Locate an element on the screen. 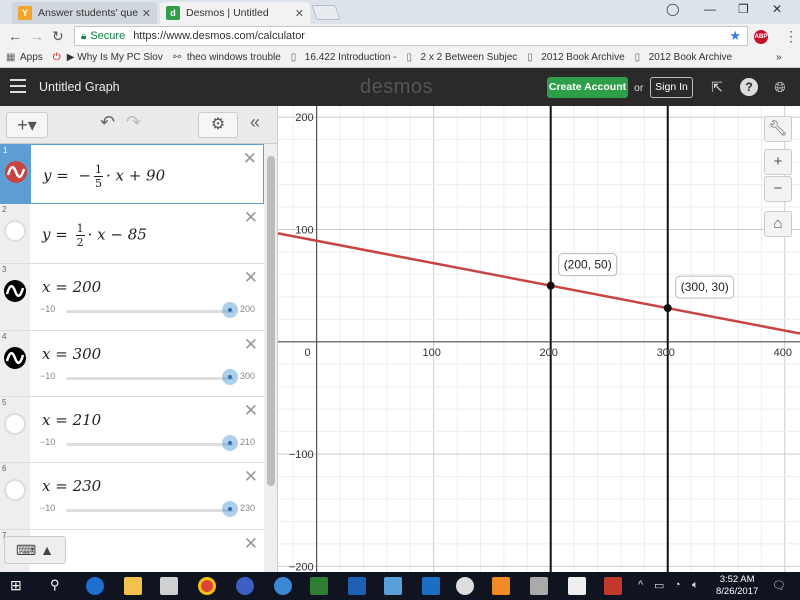 The width and height of the screenshot is (800, 600). expression-scrollbar is located at coordinates (270, 358).